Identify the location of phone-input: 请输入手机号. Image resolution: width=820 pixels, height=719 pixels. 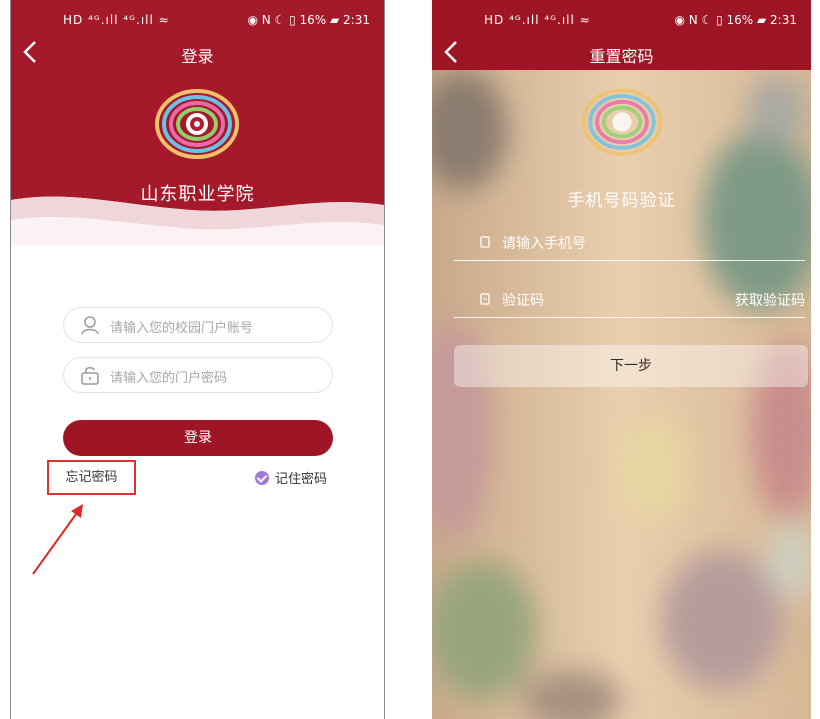
(629, 245).